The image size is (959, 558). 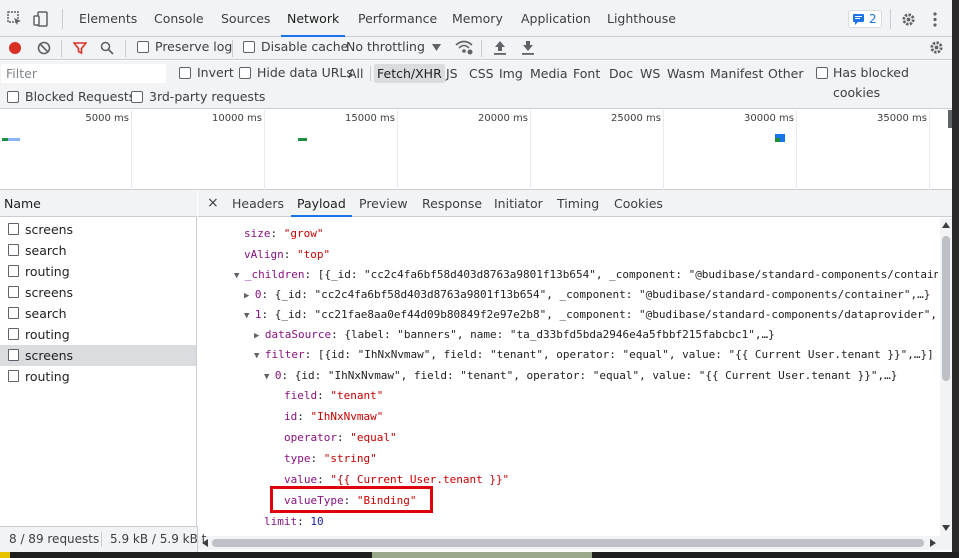 I want to click on disable-cache-checkbox, so click(x=249, y=47).